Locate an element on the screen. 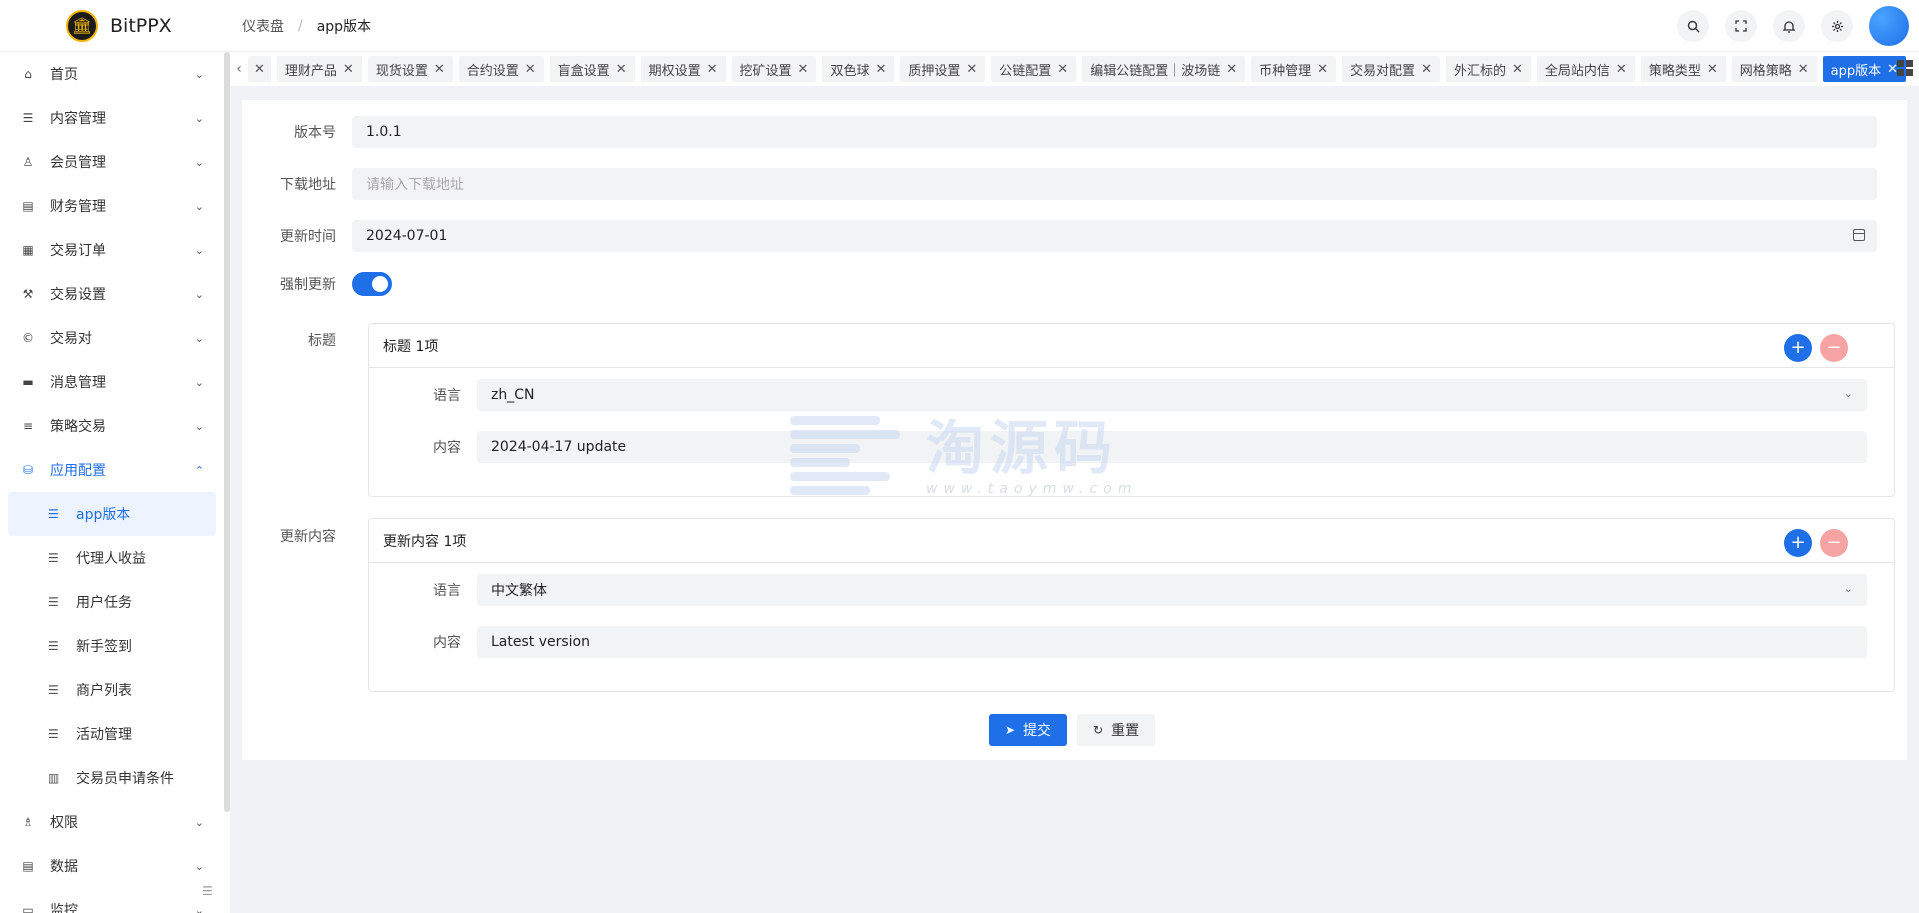 The width and height of the screenshot is (1919, 913). ledger-icon: ▤ is located at coordinates (28, 206).